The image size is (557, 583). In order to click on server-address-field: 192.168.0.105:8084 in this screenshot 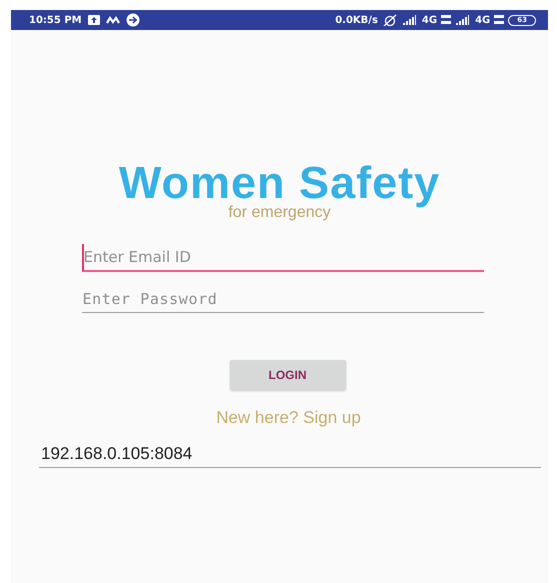, I will do `click(290, 455)`.